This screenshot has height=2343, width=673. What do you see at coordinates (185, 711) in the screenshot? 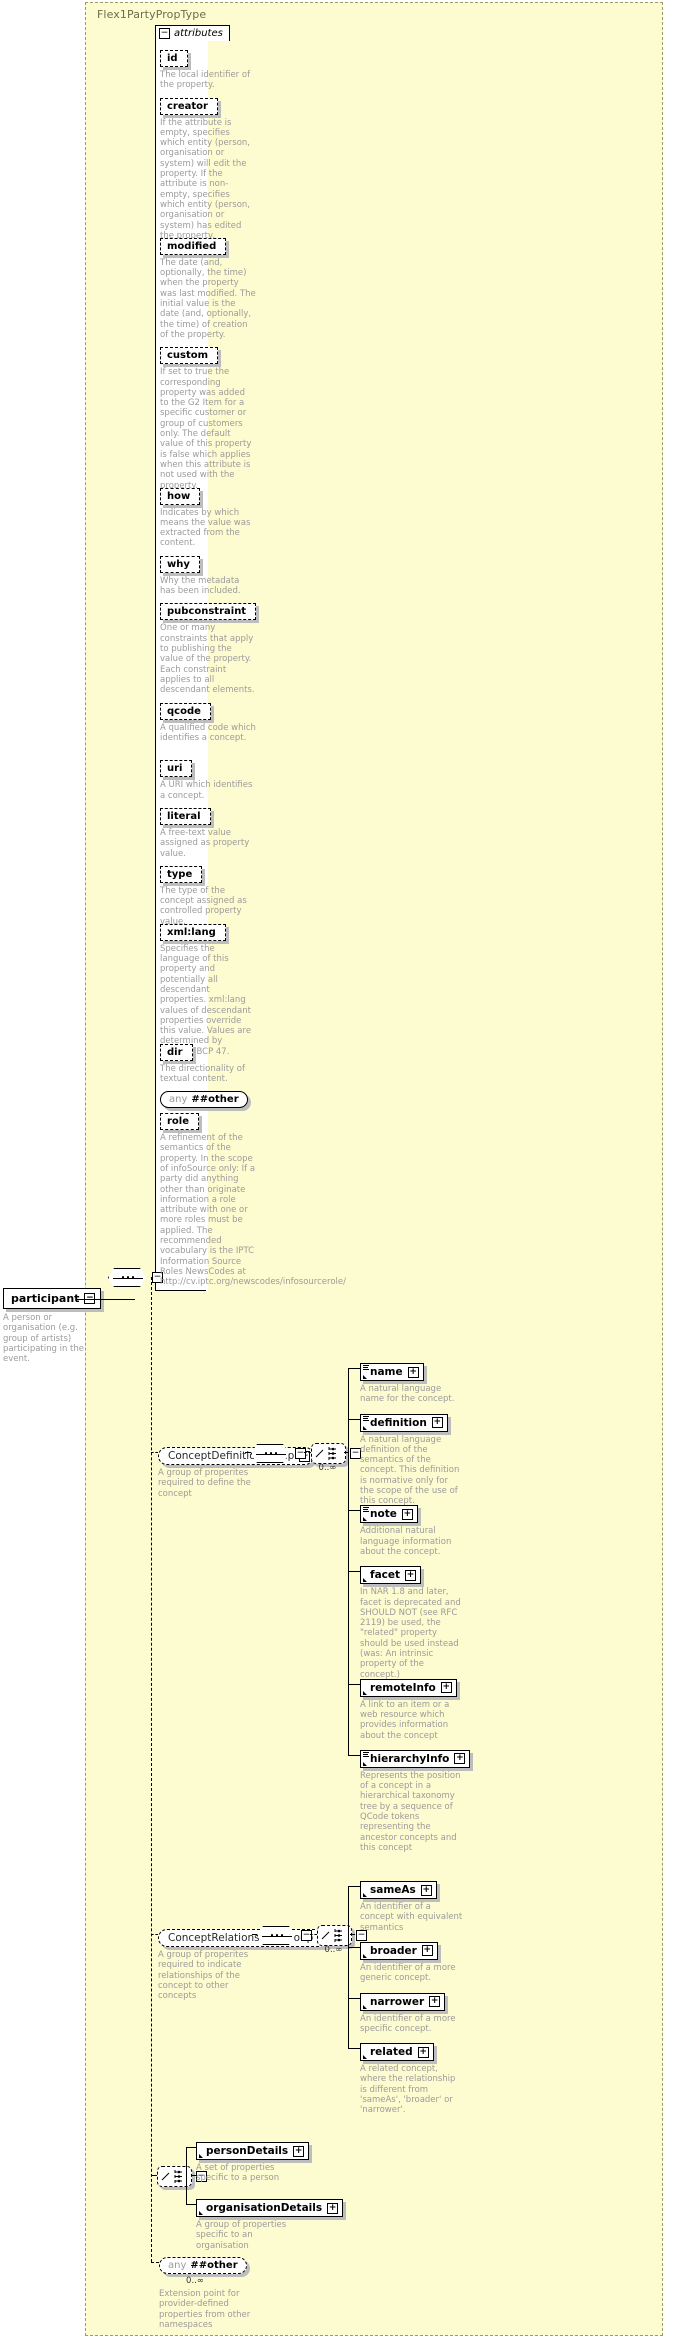
I see `attribute-node: qcode` at bounding box center [185, 711].